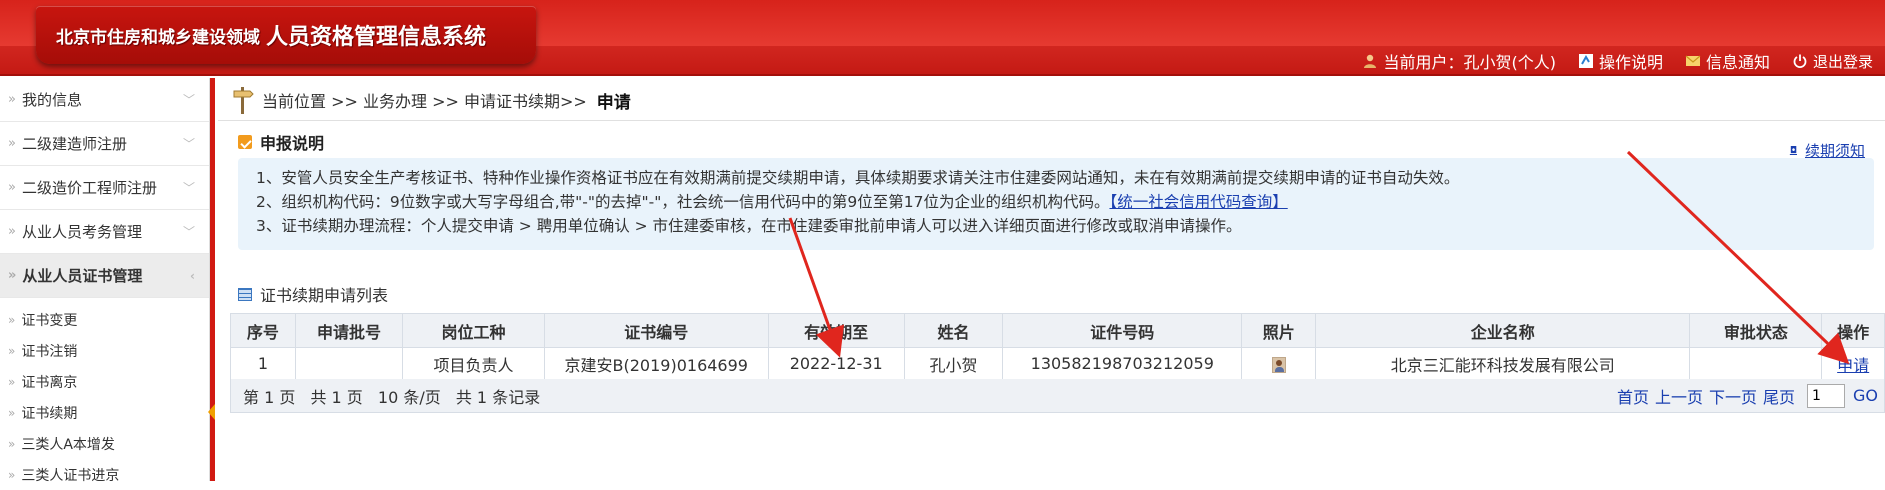 This screenshot has height=490, width=1885. Describe the element at coordinates (1633, 396) in the screenshot. I see `first-page-link: 首页` at that location.